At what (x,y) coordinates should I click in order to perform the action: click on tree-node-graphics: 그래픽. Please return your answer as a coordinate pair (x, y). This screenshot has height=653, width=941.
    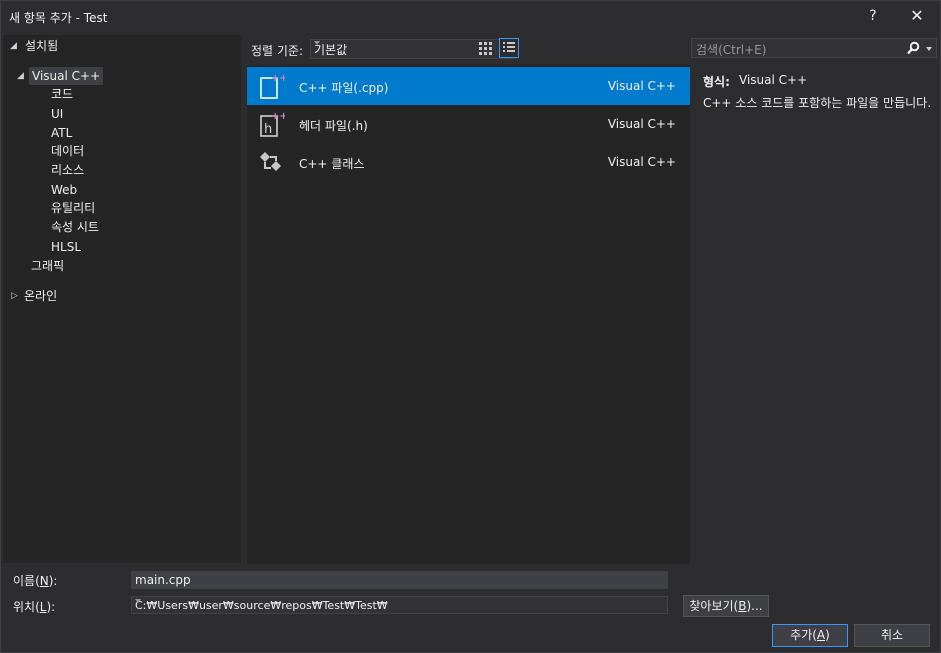
    Looking at the image, I should click on (47, 266).